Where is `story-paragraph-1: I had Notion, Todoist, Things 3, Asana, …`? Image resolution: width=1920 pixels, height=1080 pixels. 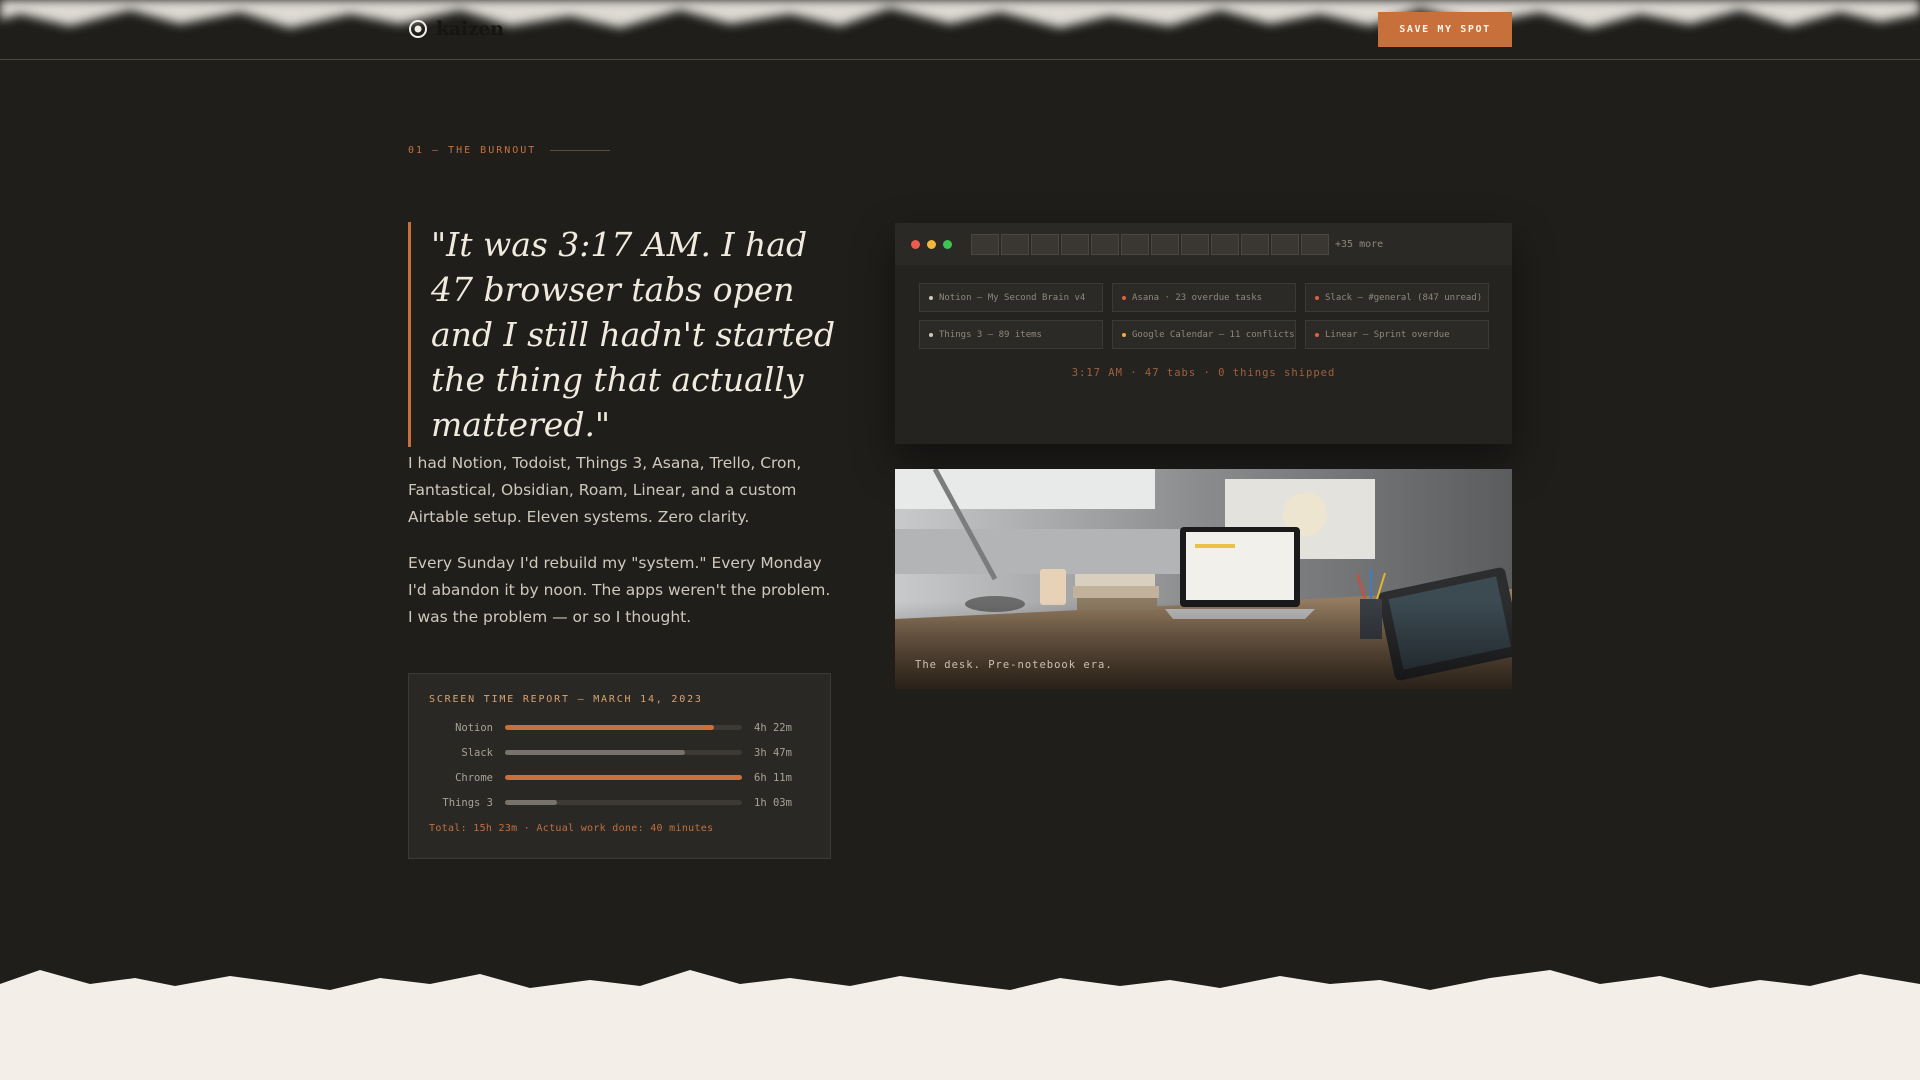 story-paragraph-1: I had Notion, Todoist, Things 3, Asana, … is located at coordinates (605, 490).